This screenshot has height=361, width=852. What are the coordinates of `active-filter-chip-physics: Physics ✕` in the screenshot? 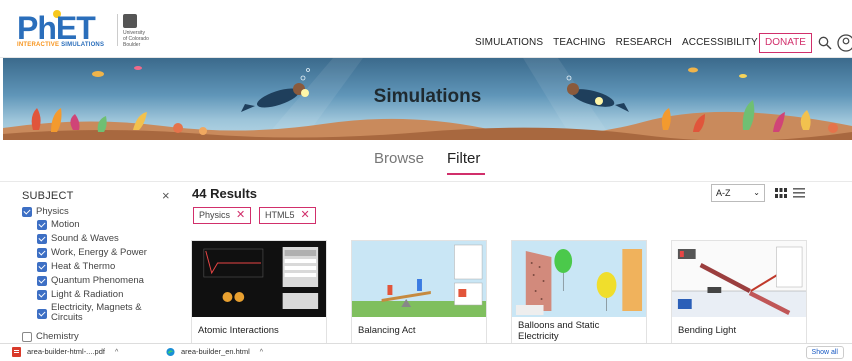 It's located at (222, 215).